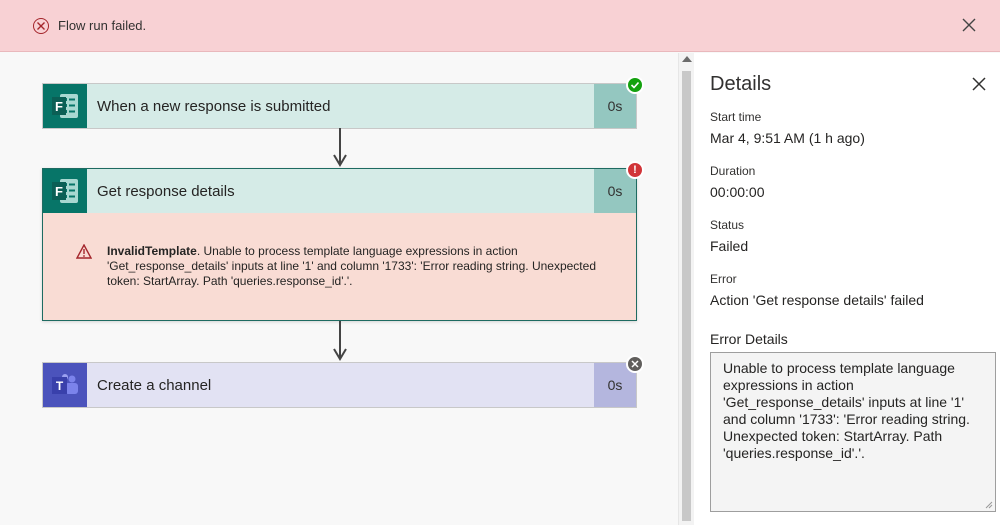  Describe the element at coordinates (817, 300) in the screenshot. I see `error-value: Action 'Get response details' failed` at that location.